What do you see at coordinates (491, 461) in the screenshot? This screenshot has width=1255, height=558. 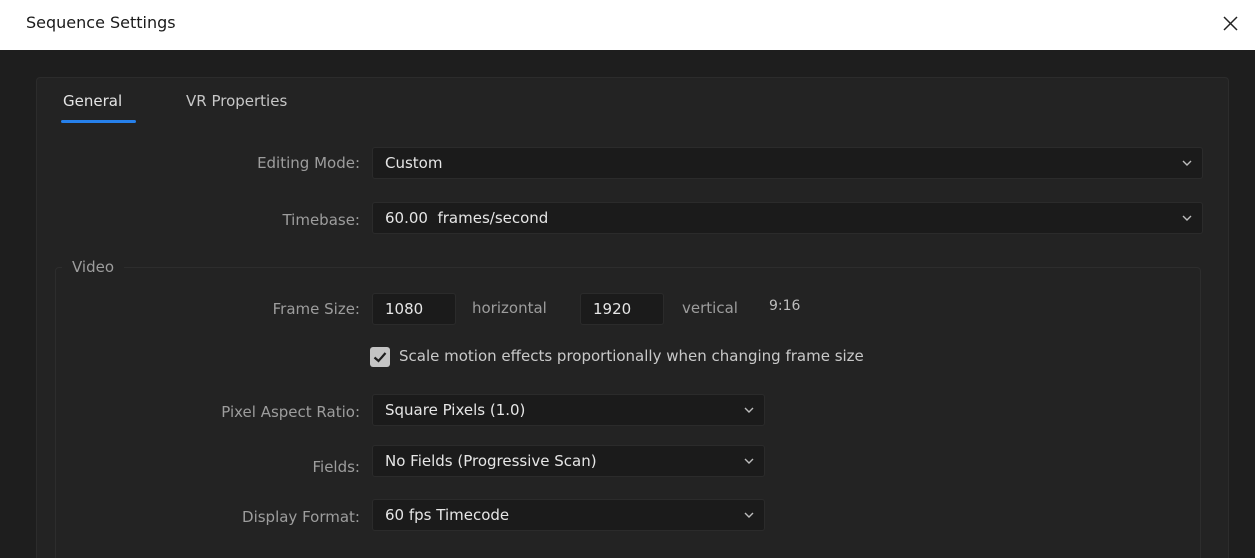 I see `fields-value: No Fields (Progressive Scan)` at bounding box center [491, 461].